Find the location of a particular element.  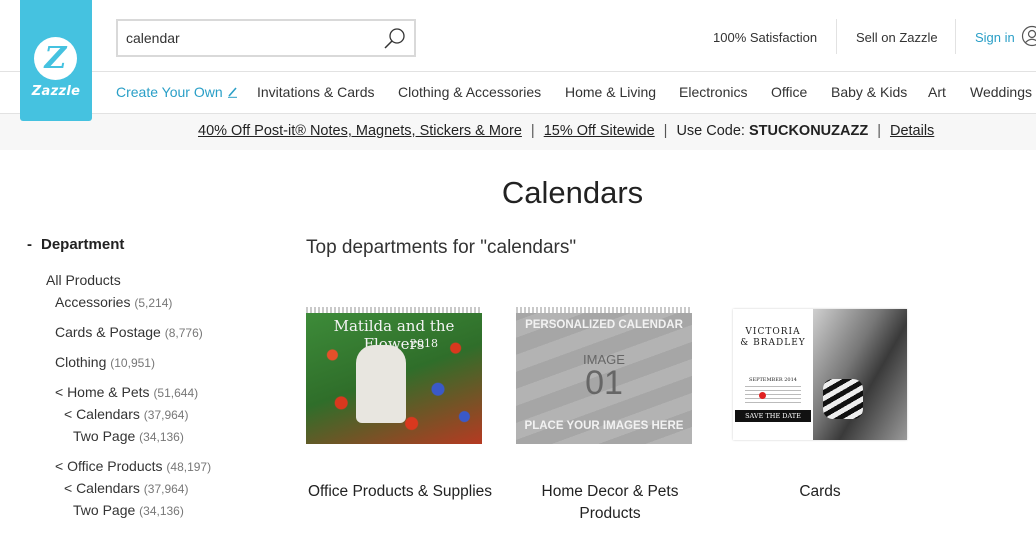

logo-z-icon: Z is located at coordinates (55, 58).